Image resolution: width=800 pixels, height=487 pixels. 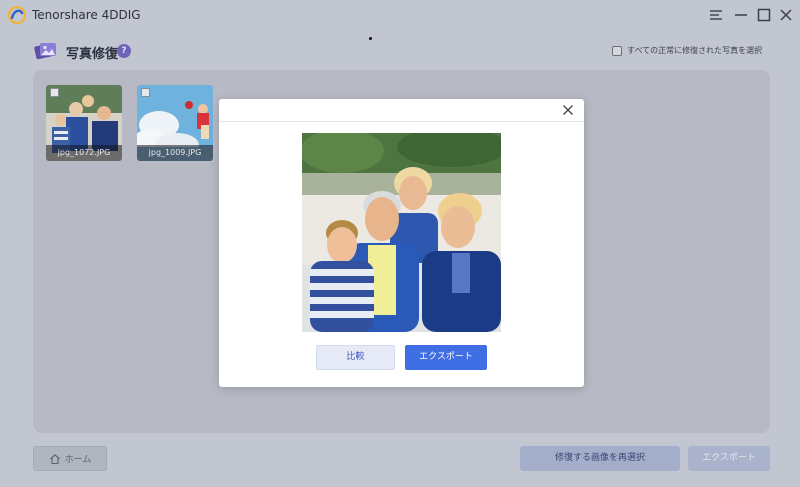 I want to click on close-window-icon, so click(x=786, y=15).